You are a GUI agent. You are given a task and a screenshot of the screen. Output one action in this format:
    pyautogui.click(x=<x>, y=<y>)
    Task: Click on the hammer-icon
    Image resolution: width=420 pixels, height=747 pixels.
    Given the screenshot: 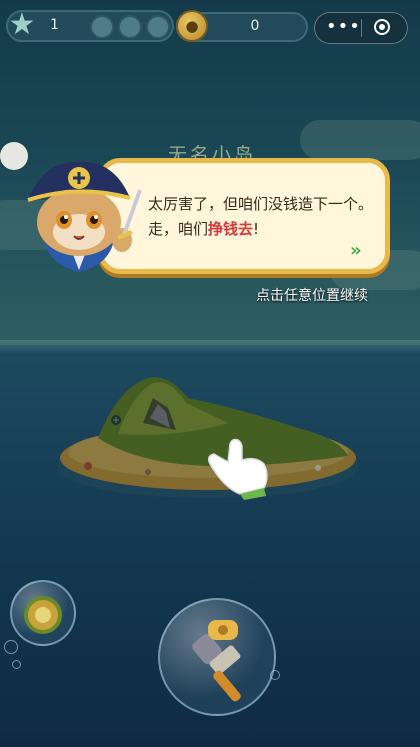 What is the action you would take?
    pyautogui.click(x=216, y=661)
    